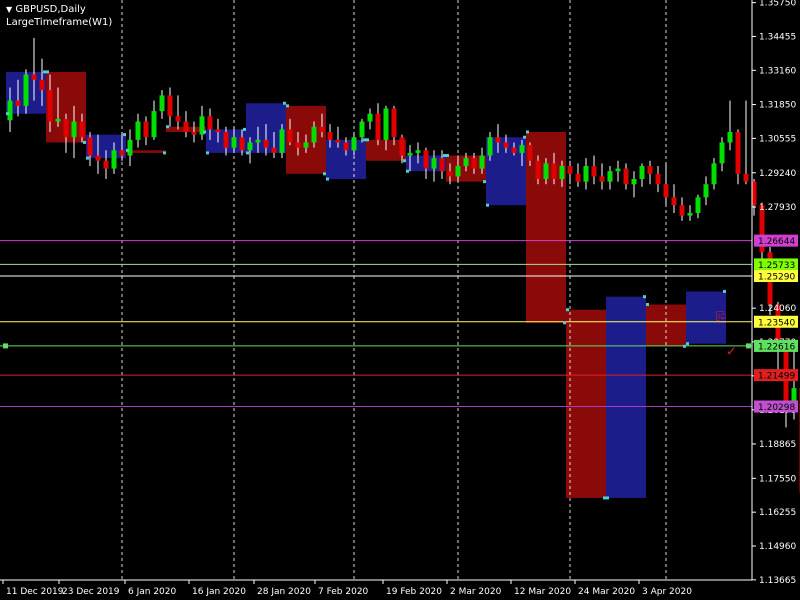 The height and width of the screenshot is (600, 800). I want to click on price-tick-label: 1.34455, so click(777, 37).